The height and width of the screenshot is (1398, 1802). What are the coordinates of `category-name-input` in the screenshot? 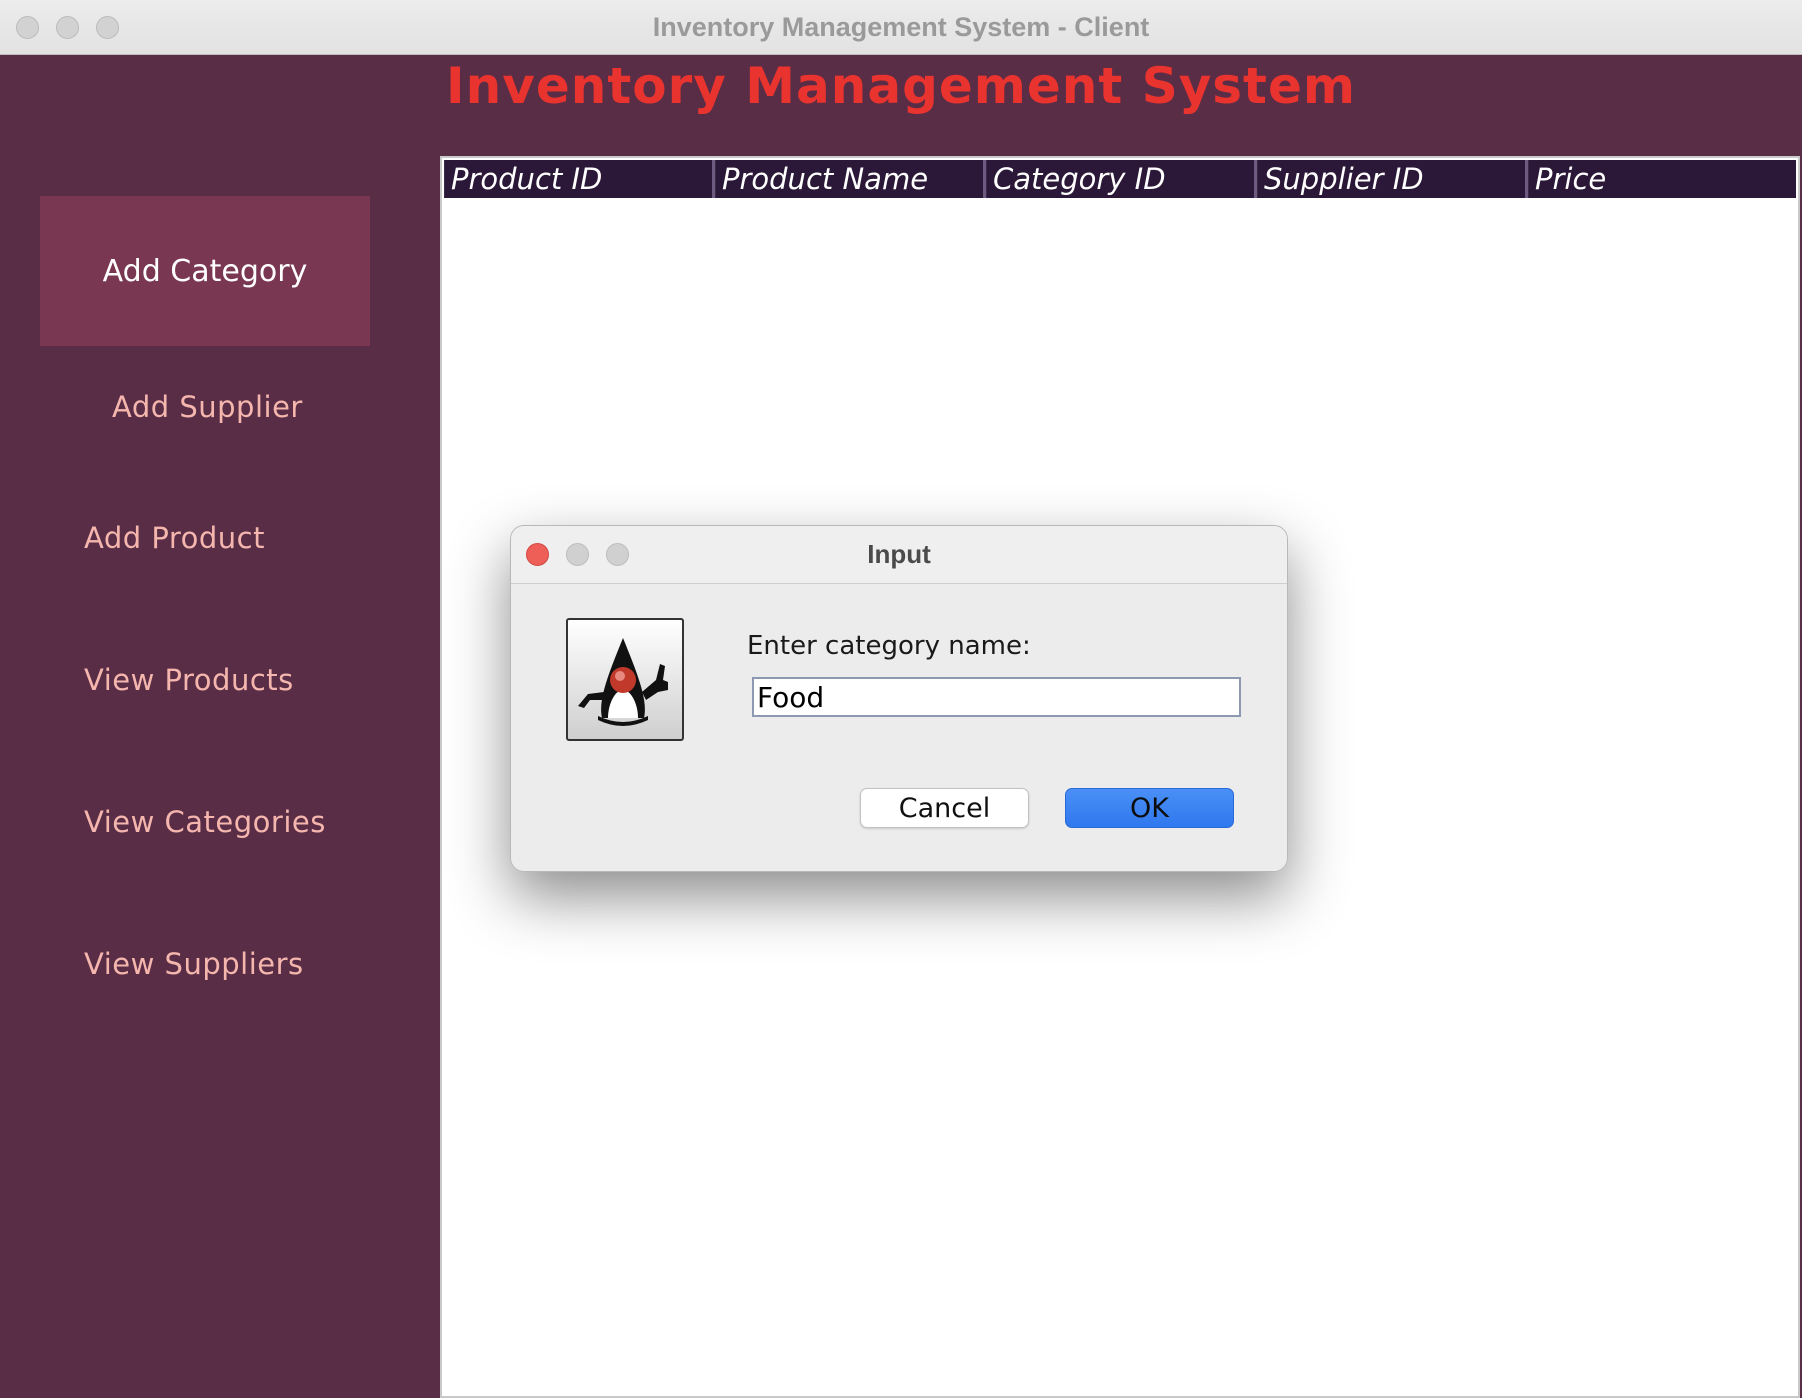 It's located at (996, 697).